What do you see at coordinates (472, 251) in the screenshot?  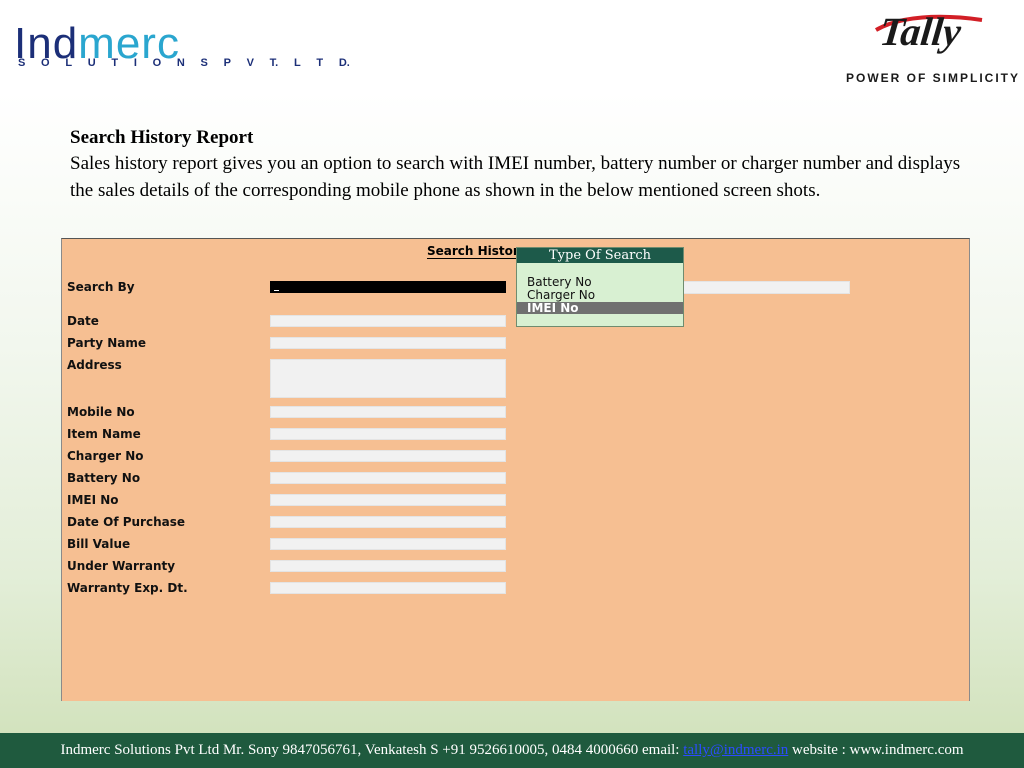 I see `screen-title: Search History` at bounding box center [472, 251].